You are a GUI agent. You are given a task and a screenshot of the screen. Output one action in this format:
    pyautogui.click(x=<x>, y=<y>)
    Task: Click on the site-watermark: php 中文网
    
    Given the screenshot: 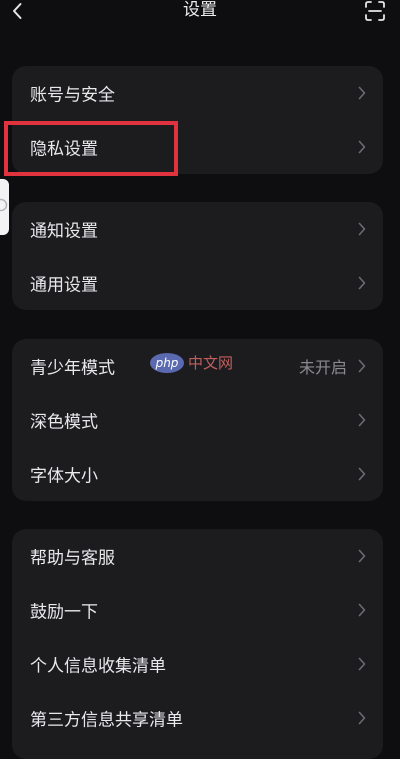 What is the action you would take?
    pyautogui.click(x=198, y=364)
    